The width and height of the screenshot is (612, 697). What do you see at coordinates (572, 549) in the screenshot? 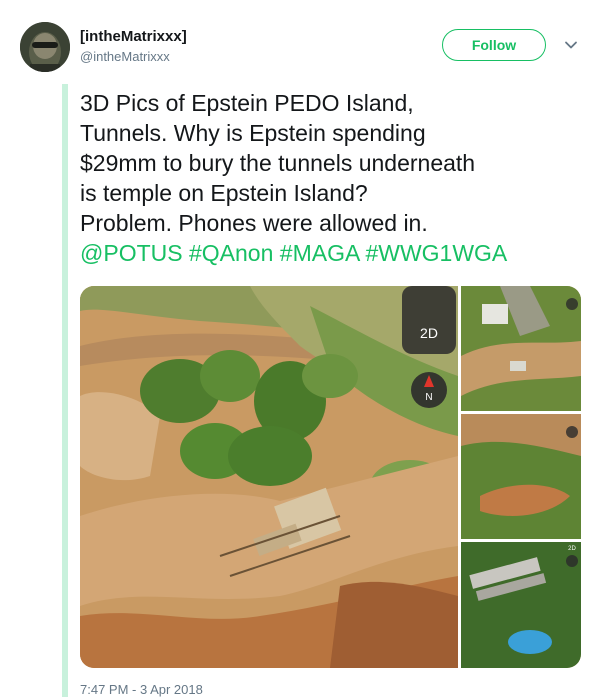
I see `thumbnail-2d-label: 2D` at bounding box center [572, 549].